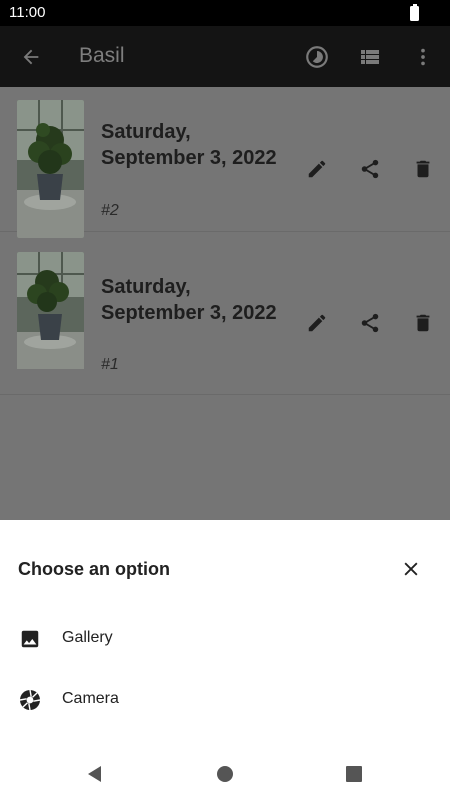  I want to click on list-view-button, so click(370, 57).